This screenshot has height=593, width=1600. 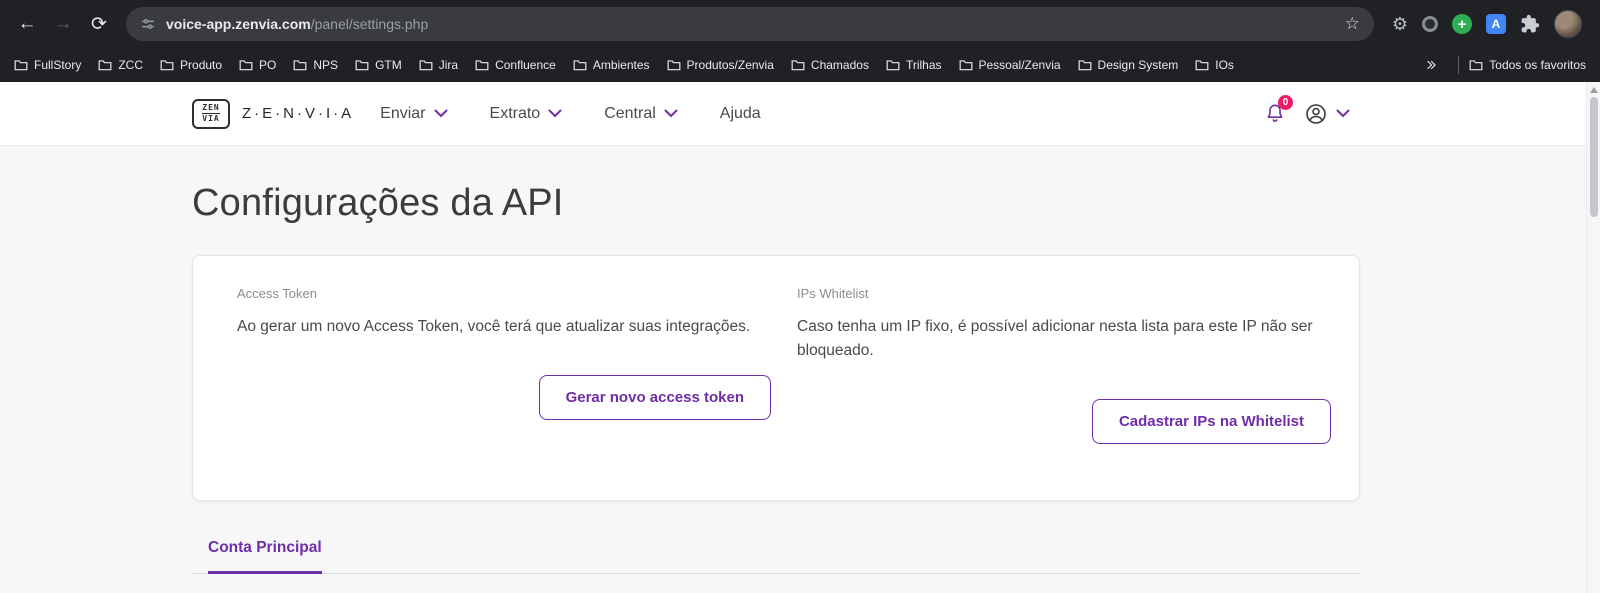 I want to click on notifications-button: 0, so click(x=1278, y=110).